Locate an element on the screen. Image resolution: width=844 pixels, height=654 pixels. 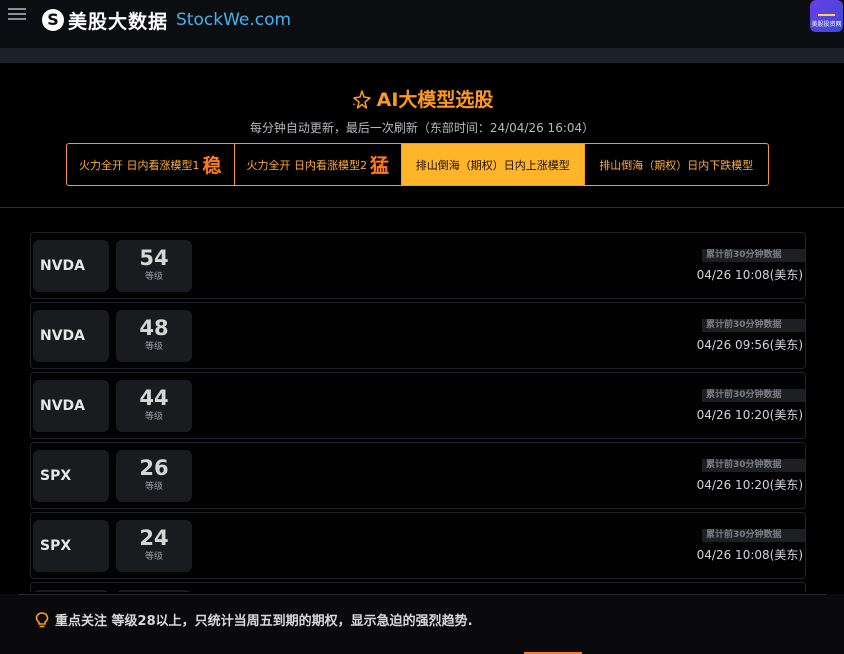
signal-time: 04/26 09:56(美东) is located at coordinates (749, 345).